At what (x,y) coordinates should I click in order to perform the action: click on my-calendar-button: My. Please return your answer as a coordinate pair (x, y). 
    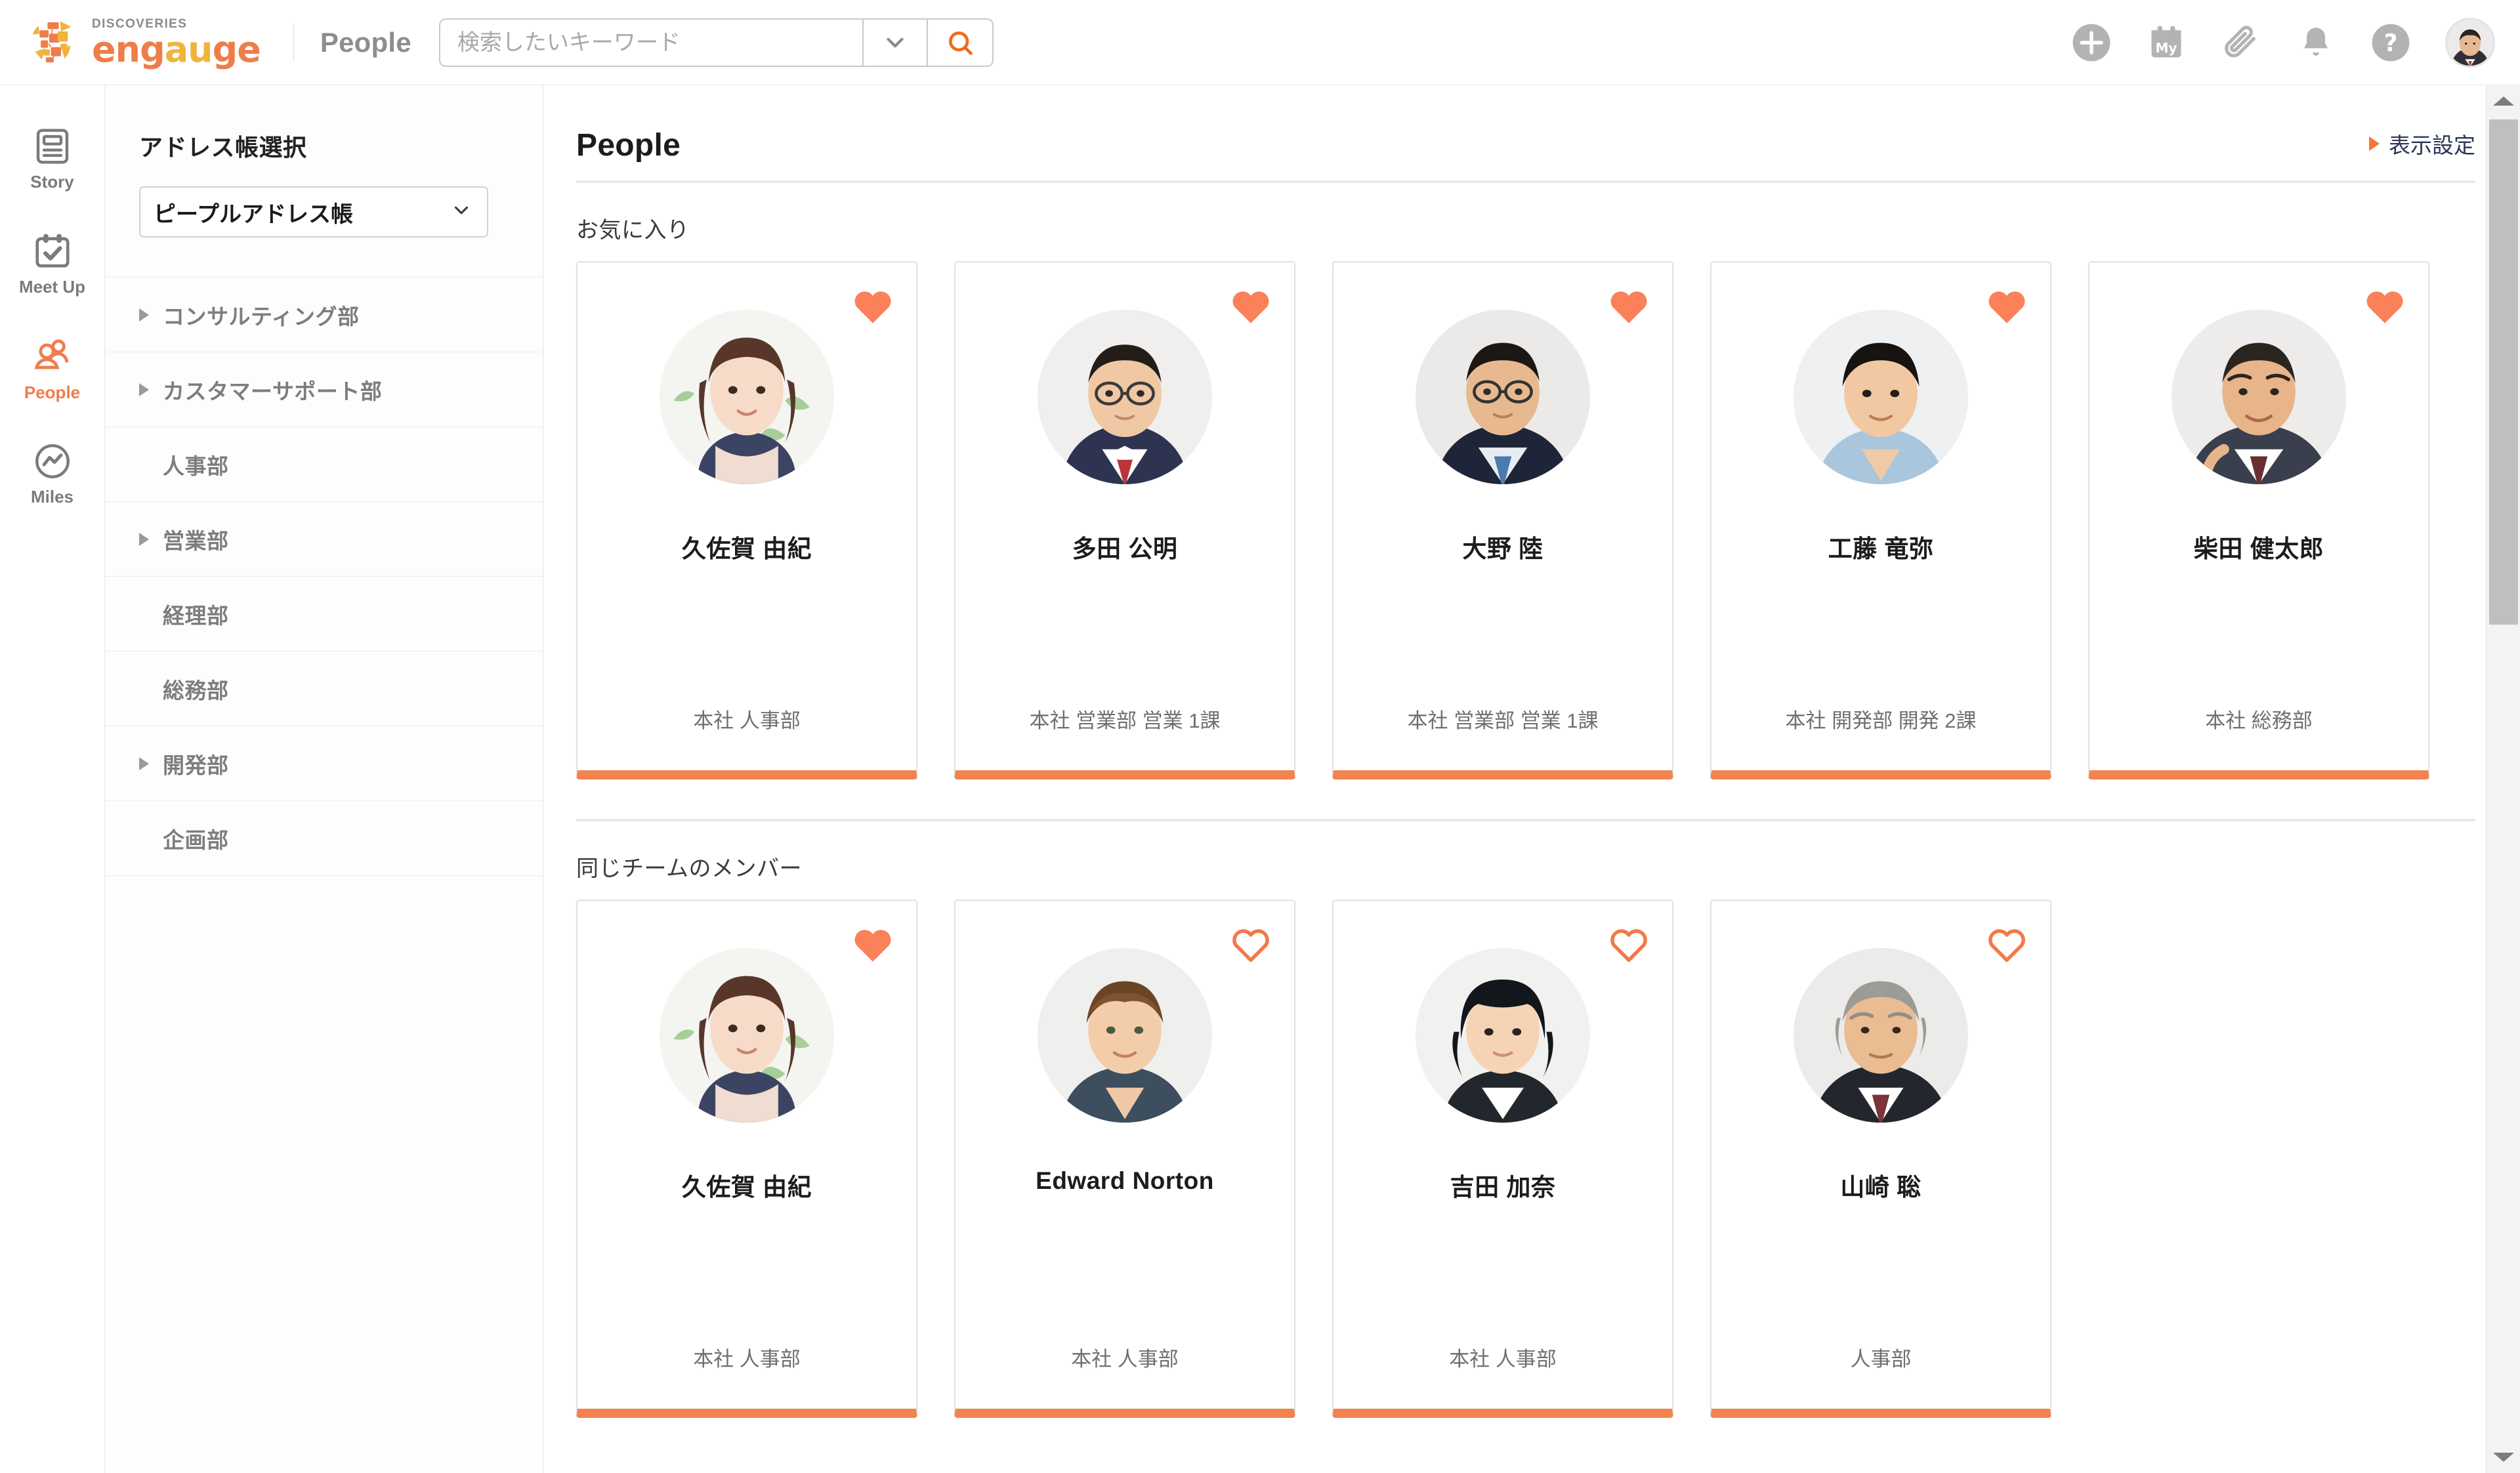
    Looking at the image, I should click on (2166, 43).